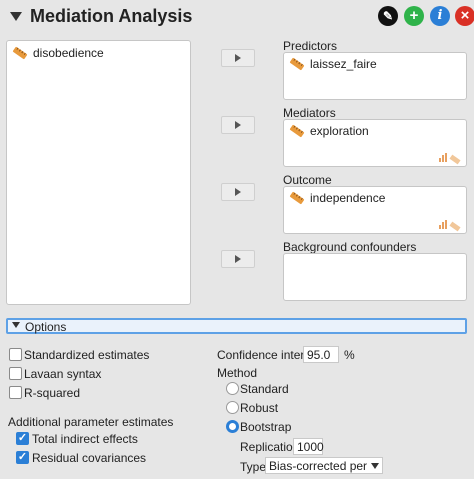 This screenshot has height=479, width=474. Describe the element at coordinates (440, 16) in the screenshot. I see `info-icon: i` at that location.